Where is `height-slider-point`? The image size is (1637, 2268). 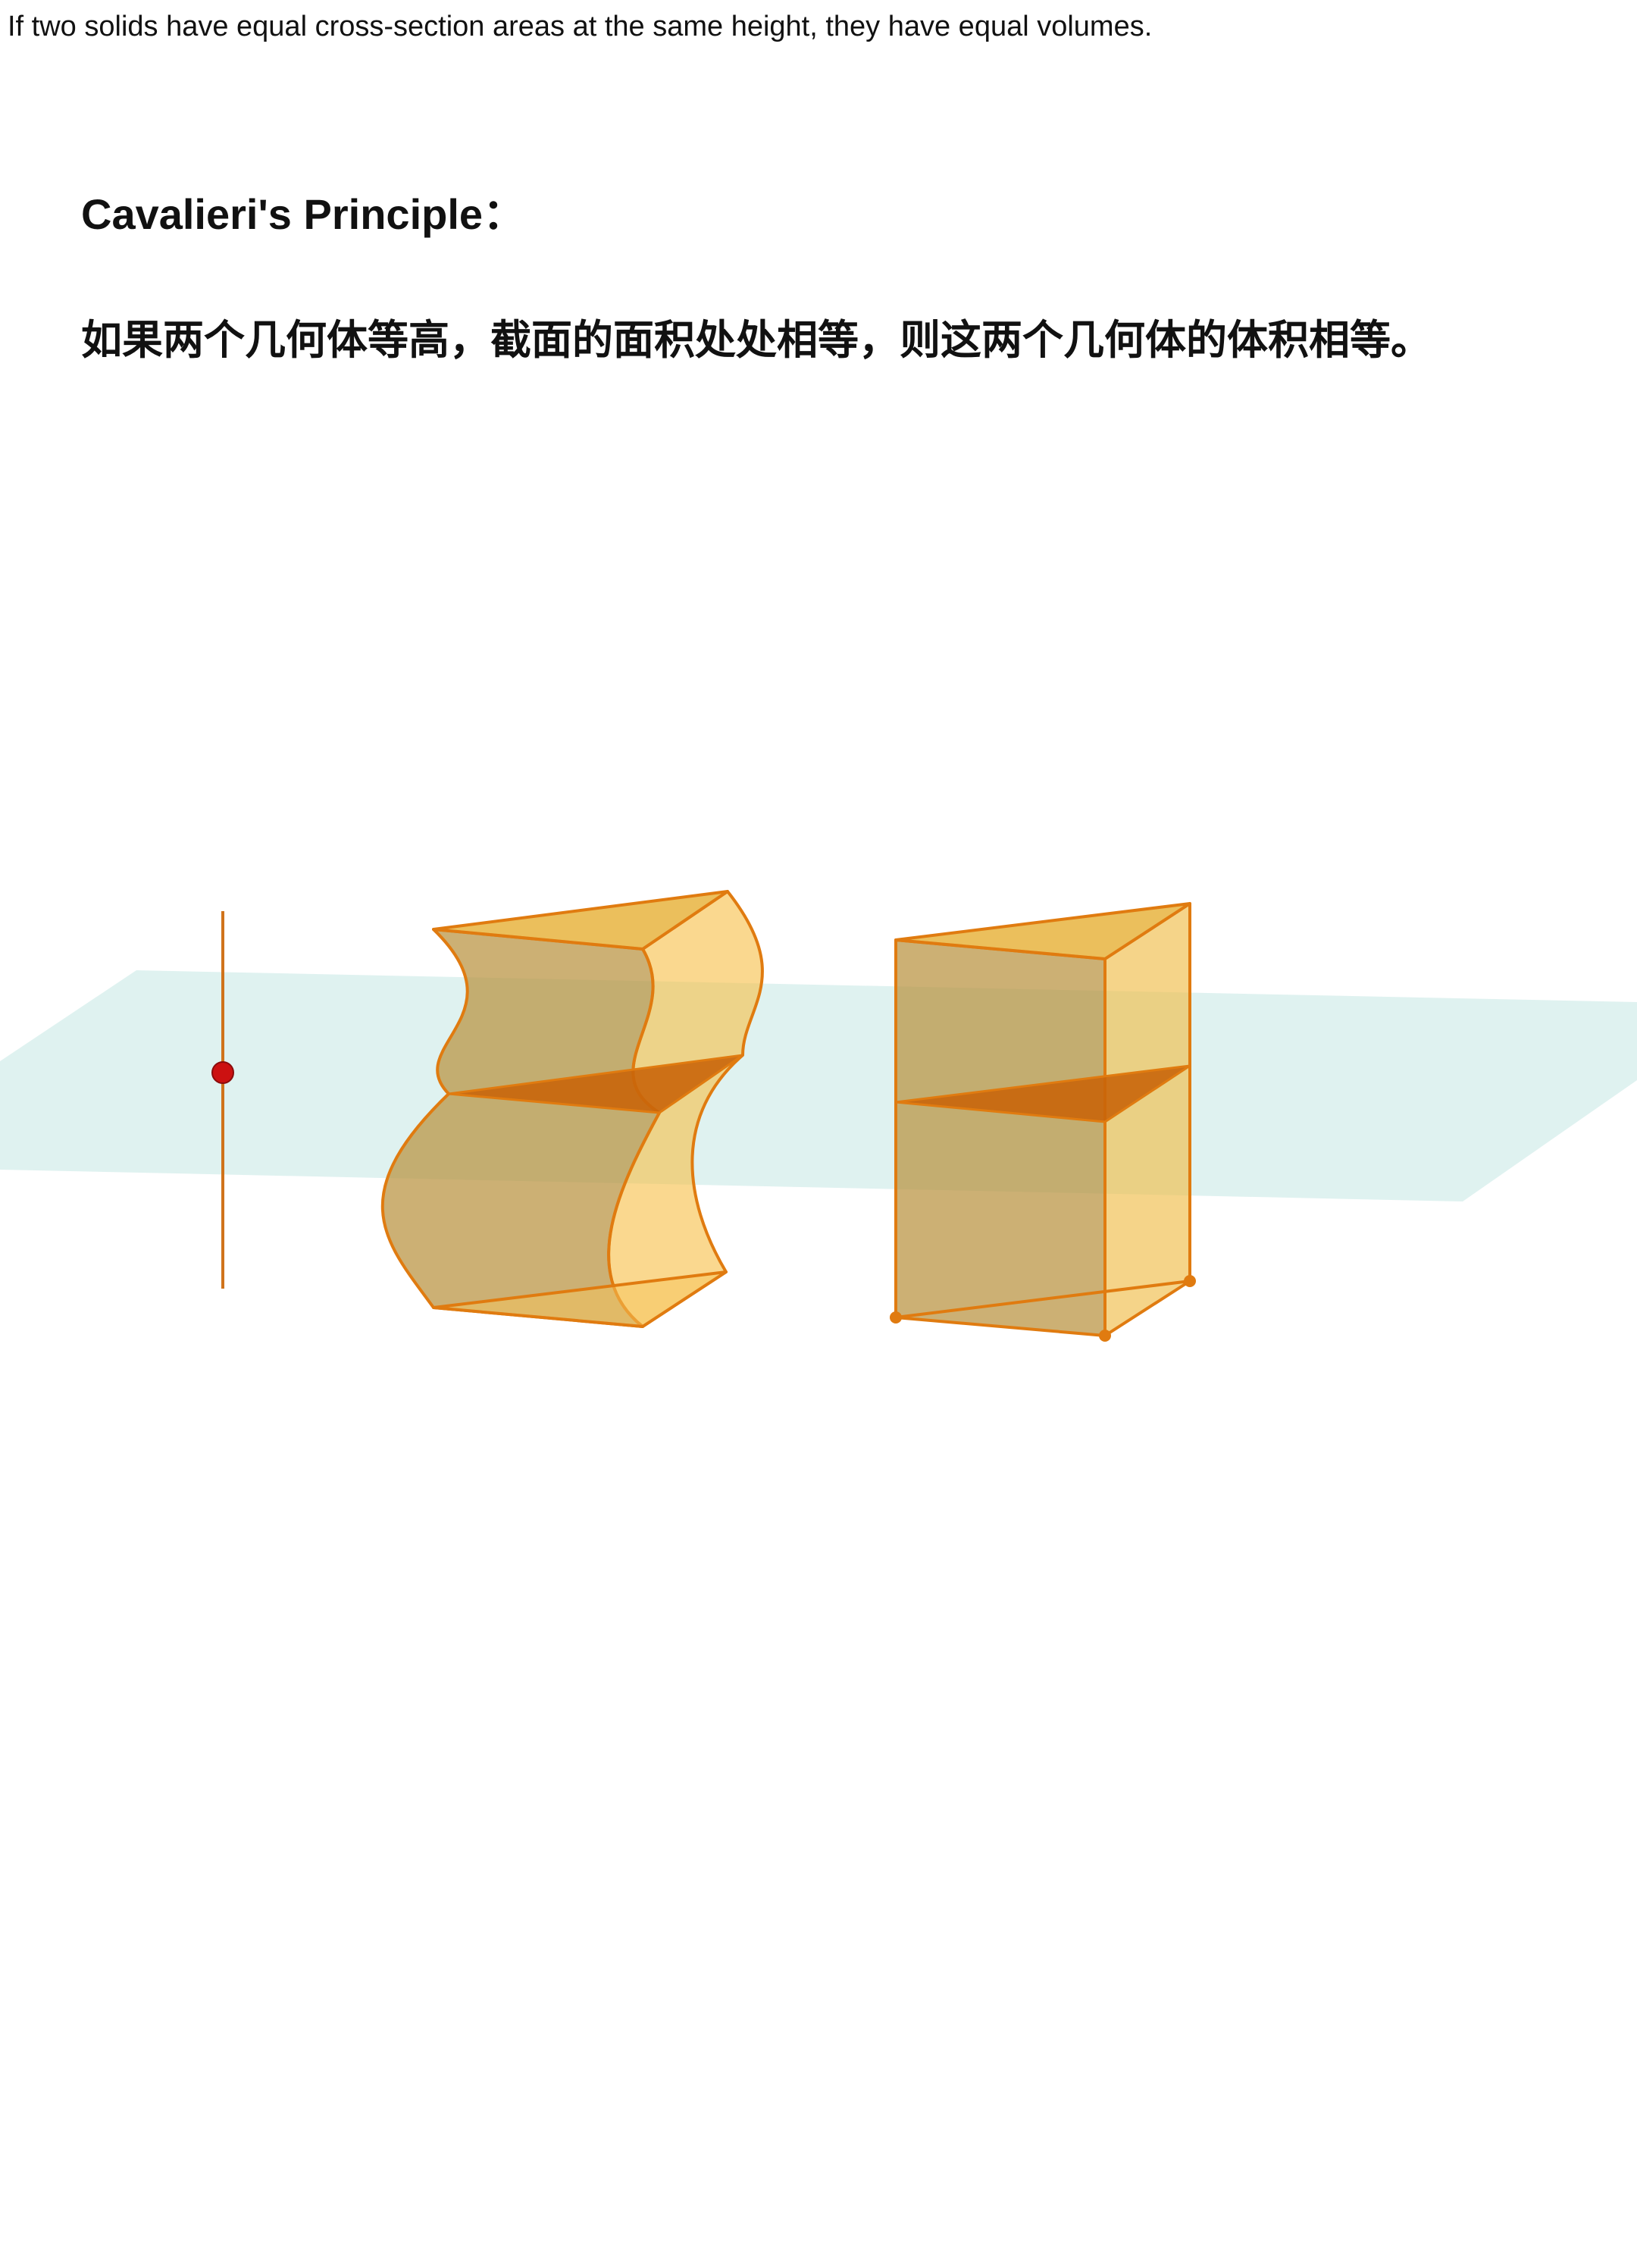
height-slider-point is located at coordinates (222, 1072).